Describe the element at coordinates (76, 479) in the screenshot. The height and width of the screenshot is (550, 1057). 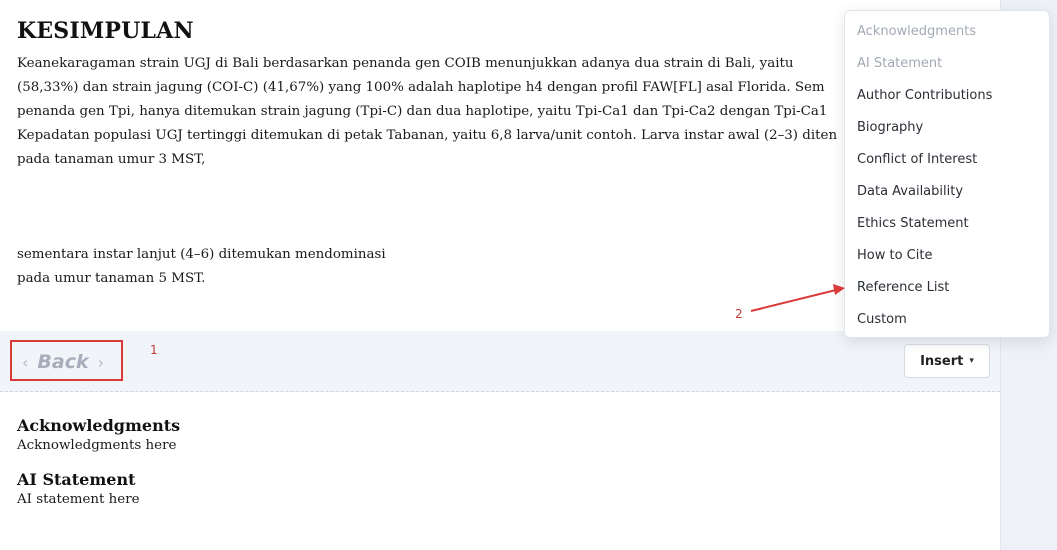
I see `section-title: AI Statement` at that location.